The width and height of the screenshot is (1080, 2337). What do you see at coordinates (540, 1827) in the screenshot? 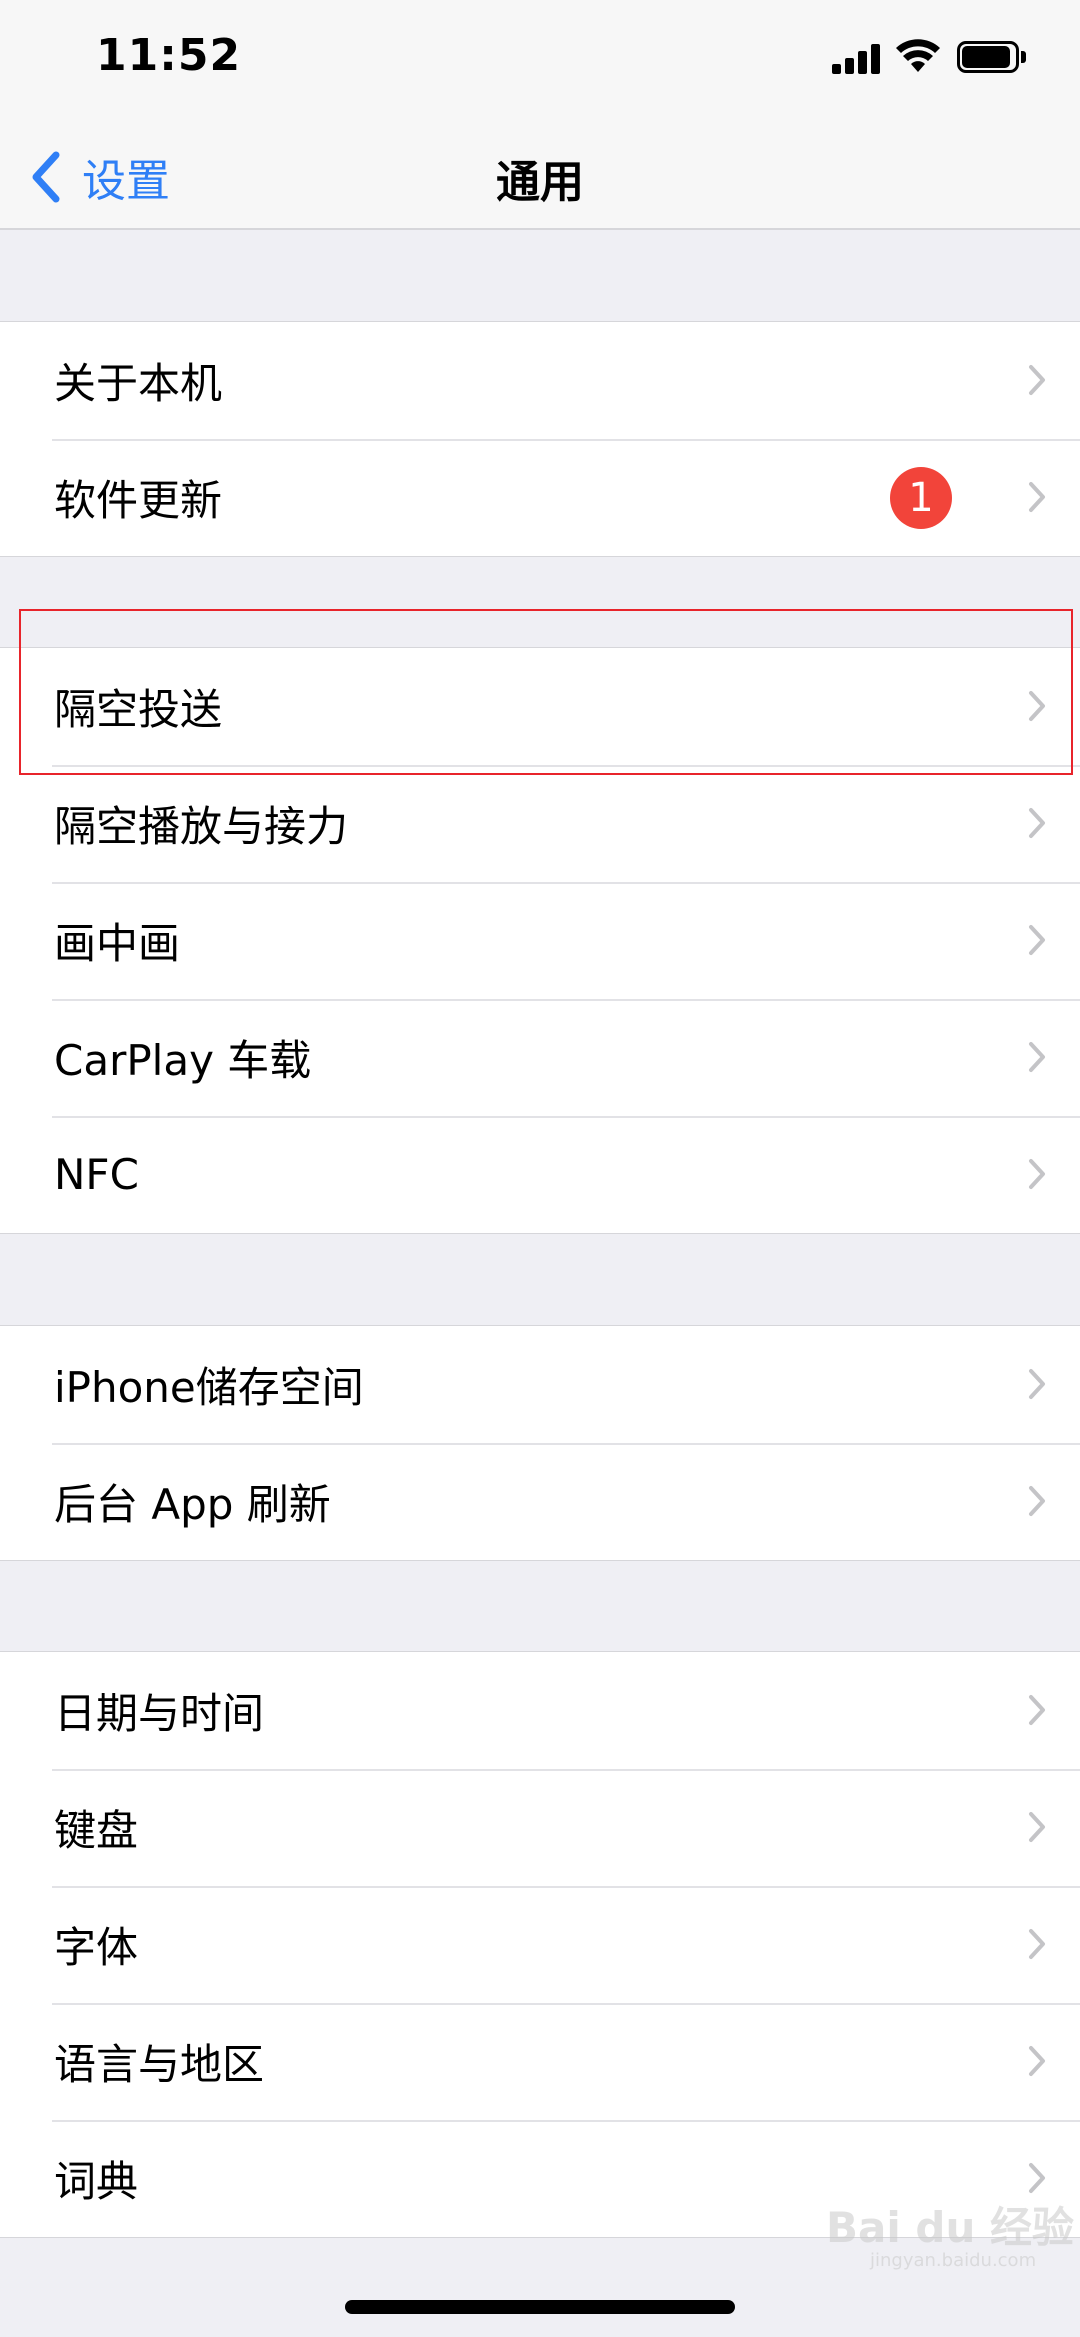
I see `row-keyboard: 键盘` at bounding box center [540, 1827].